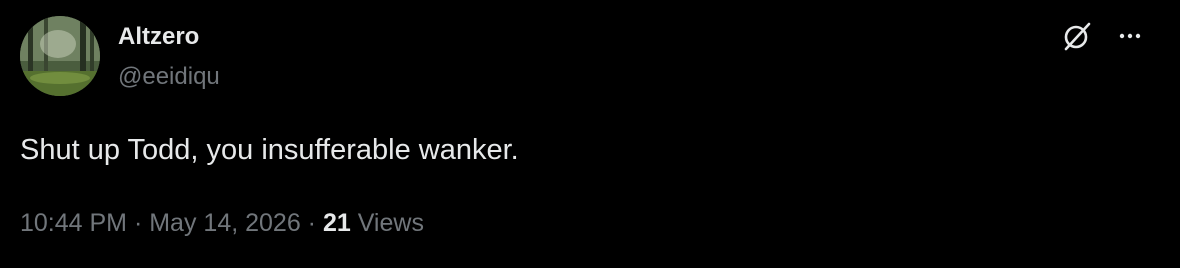  Describe the element at coordinates (225, 223) in the screenshot. I see `tweet-date-link: May 14, 2026` at that location.